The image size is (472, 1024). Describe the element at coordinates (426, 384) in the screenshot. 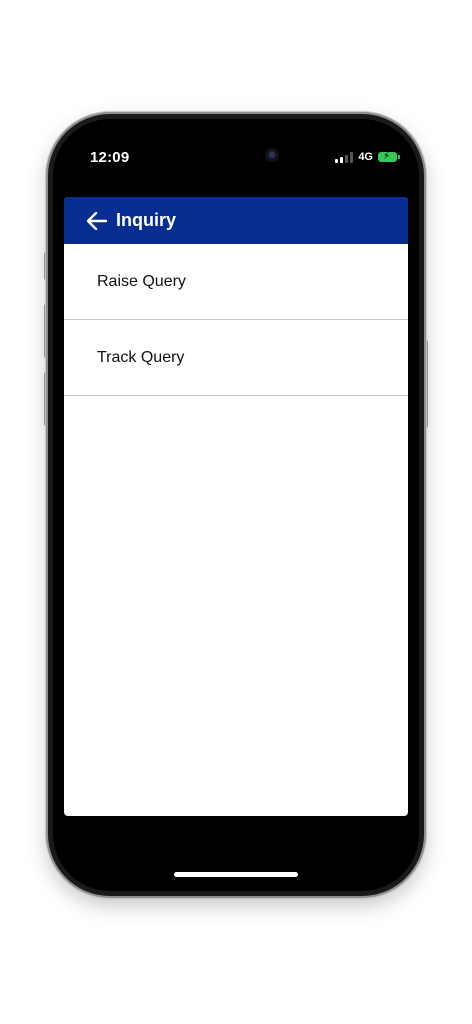

I see `power-button` at that location.